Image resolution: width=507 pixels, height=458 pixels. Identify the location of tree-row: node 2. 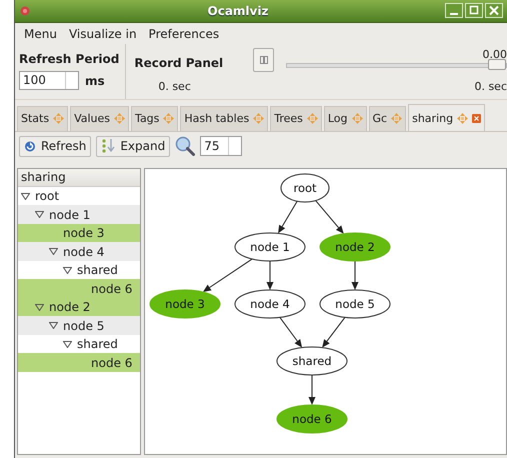
(79, 307).